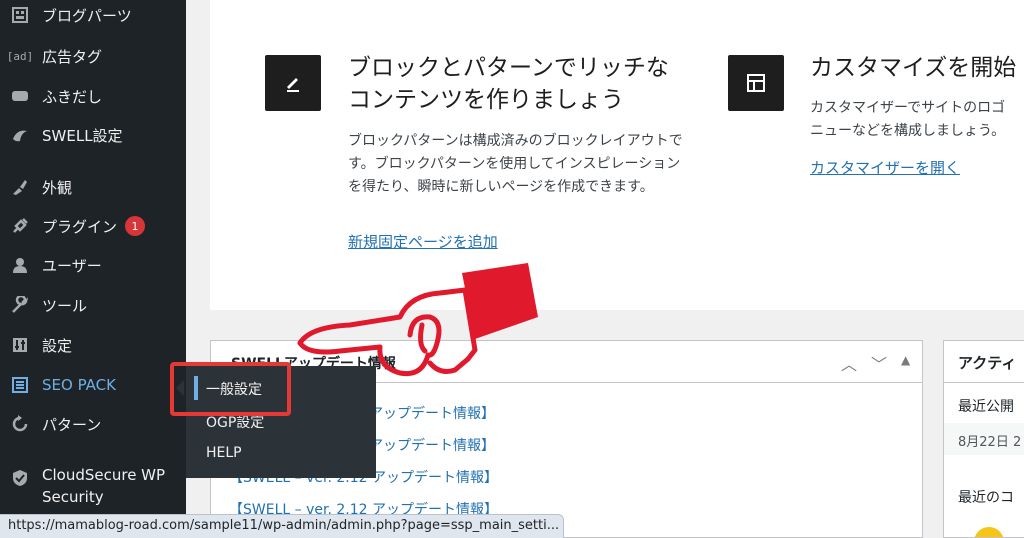 Image resolution: width=1024 pixels, height=538 pixels. What do you see at coordinates (417, 320) in the screenshot?
I see `pointing-hand-icon` at bounding box center [417, 320].